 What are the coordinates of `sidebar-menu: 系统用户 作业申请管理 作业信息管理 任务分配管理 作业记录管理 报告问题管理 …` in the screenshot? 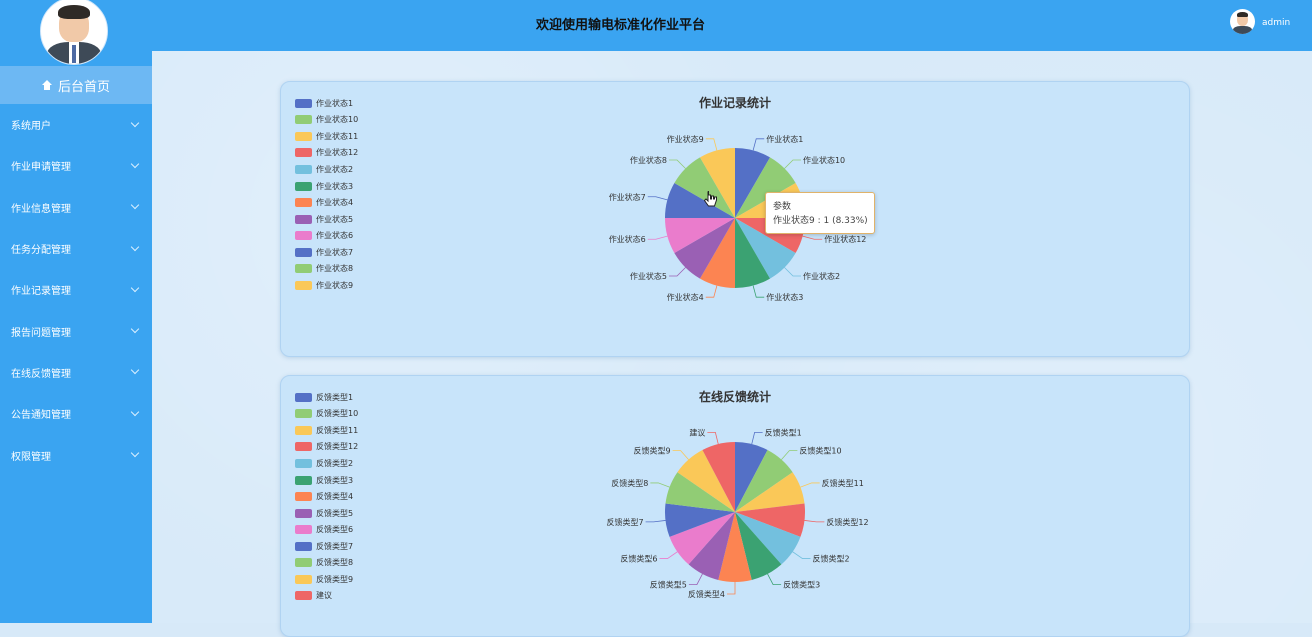 It's located at (76, 290).